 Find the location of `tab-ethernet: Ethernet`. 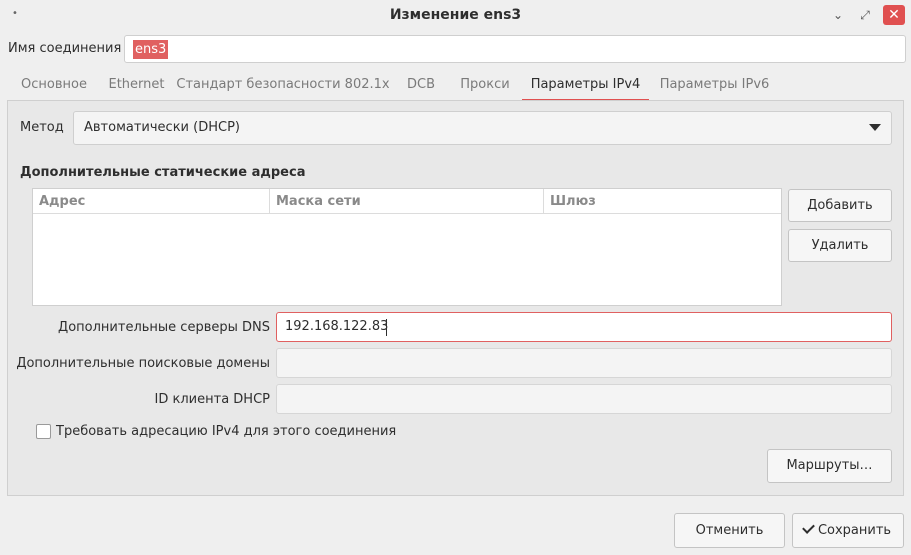

tab-ethernet: Ethernet is located at coordinates (136, 85).